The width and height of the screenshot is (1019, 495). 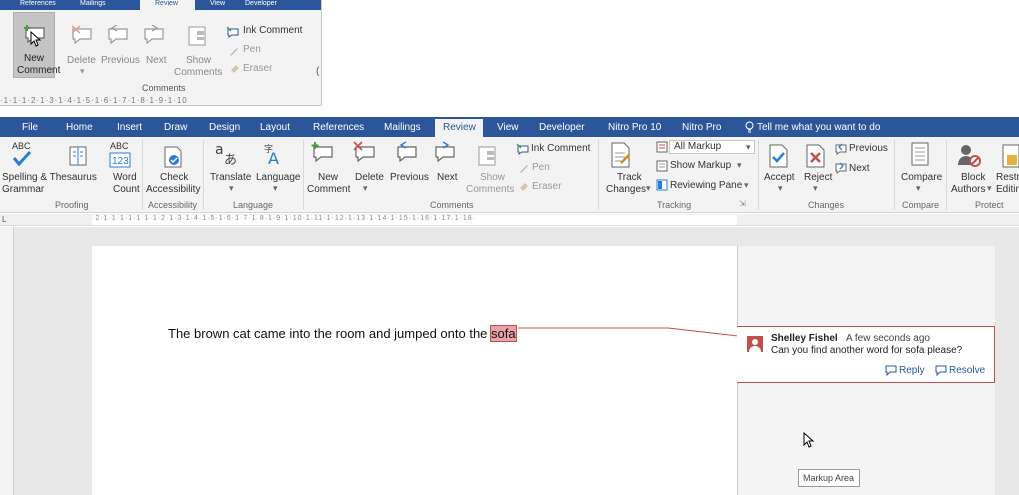 I want to click on block-label: Block, so click(x=973, y=177).